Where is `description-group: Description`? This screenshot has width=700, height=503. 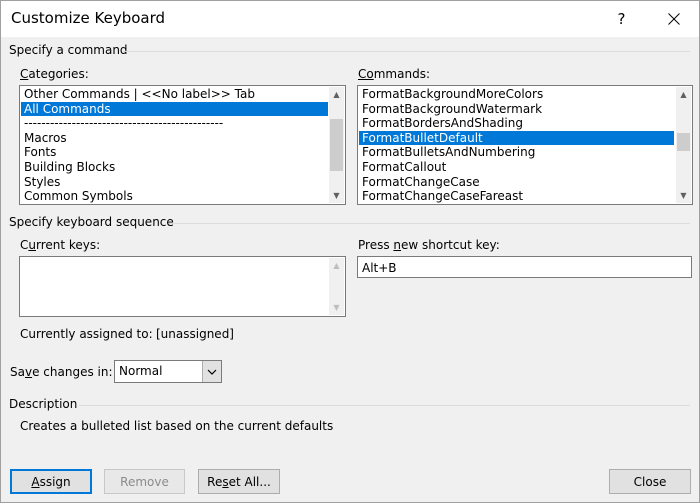
description-group: Description is located at coordinates (350, 404).